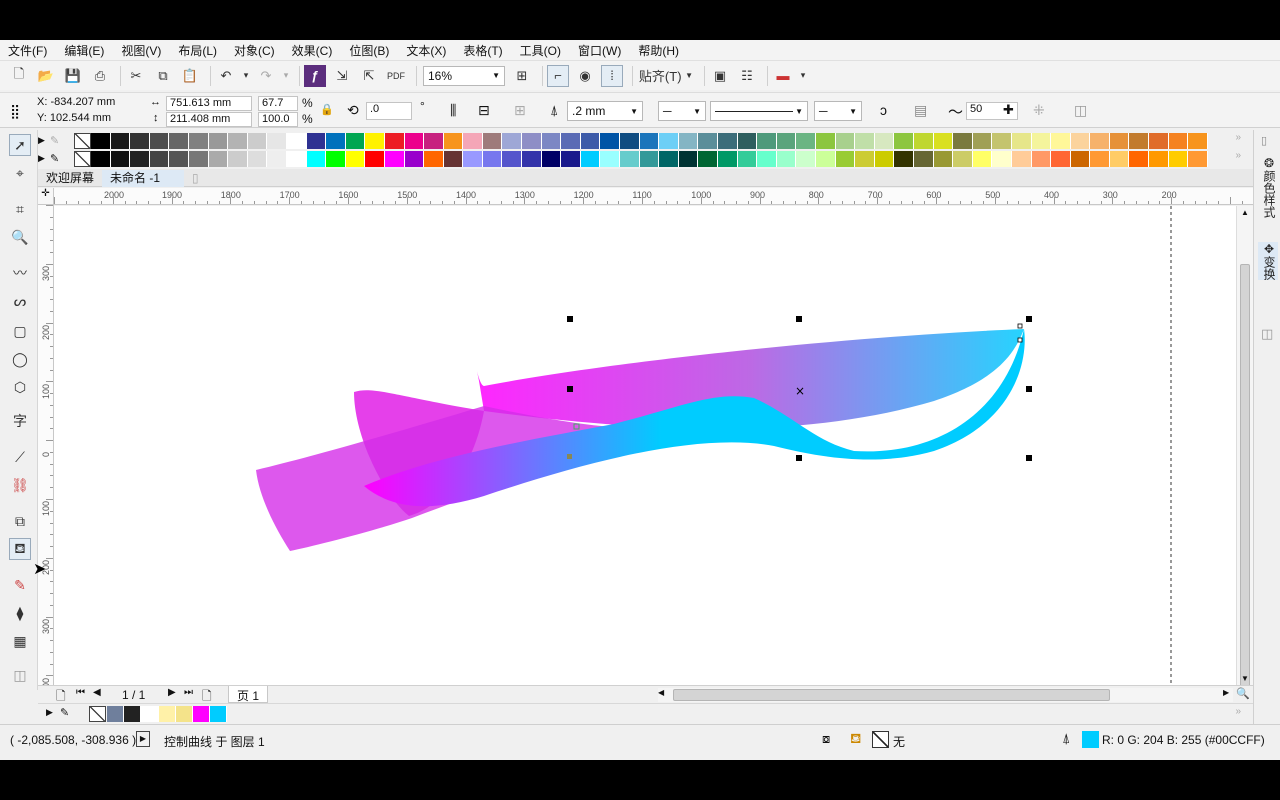  I want to click on save-icon: 💾, so click(73, 76).